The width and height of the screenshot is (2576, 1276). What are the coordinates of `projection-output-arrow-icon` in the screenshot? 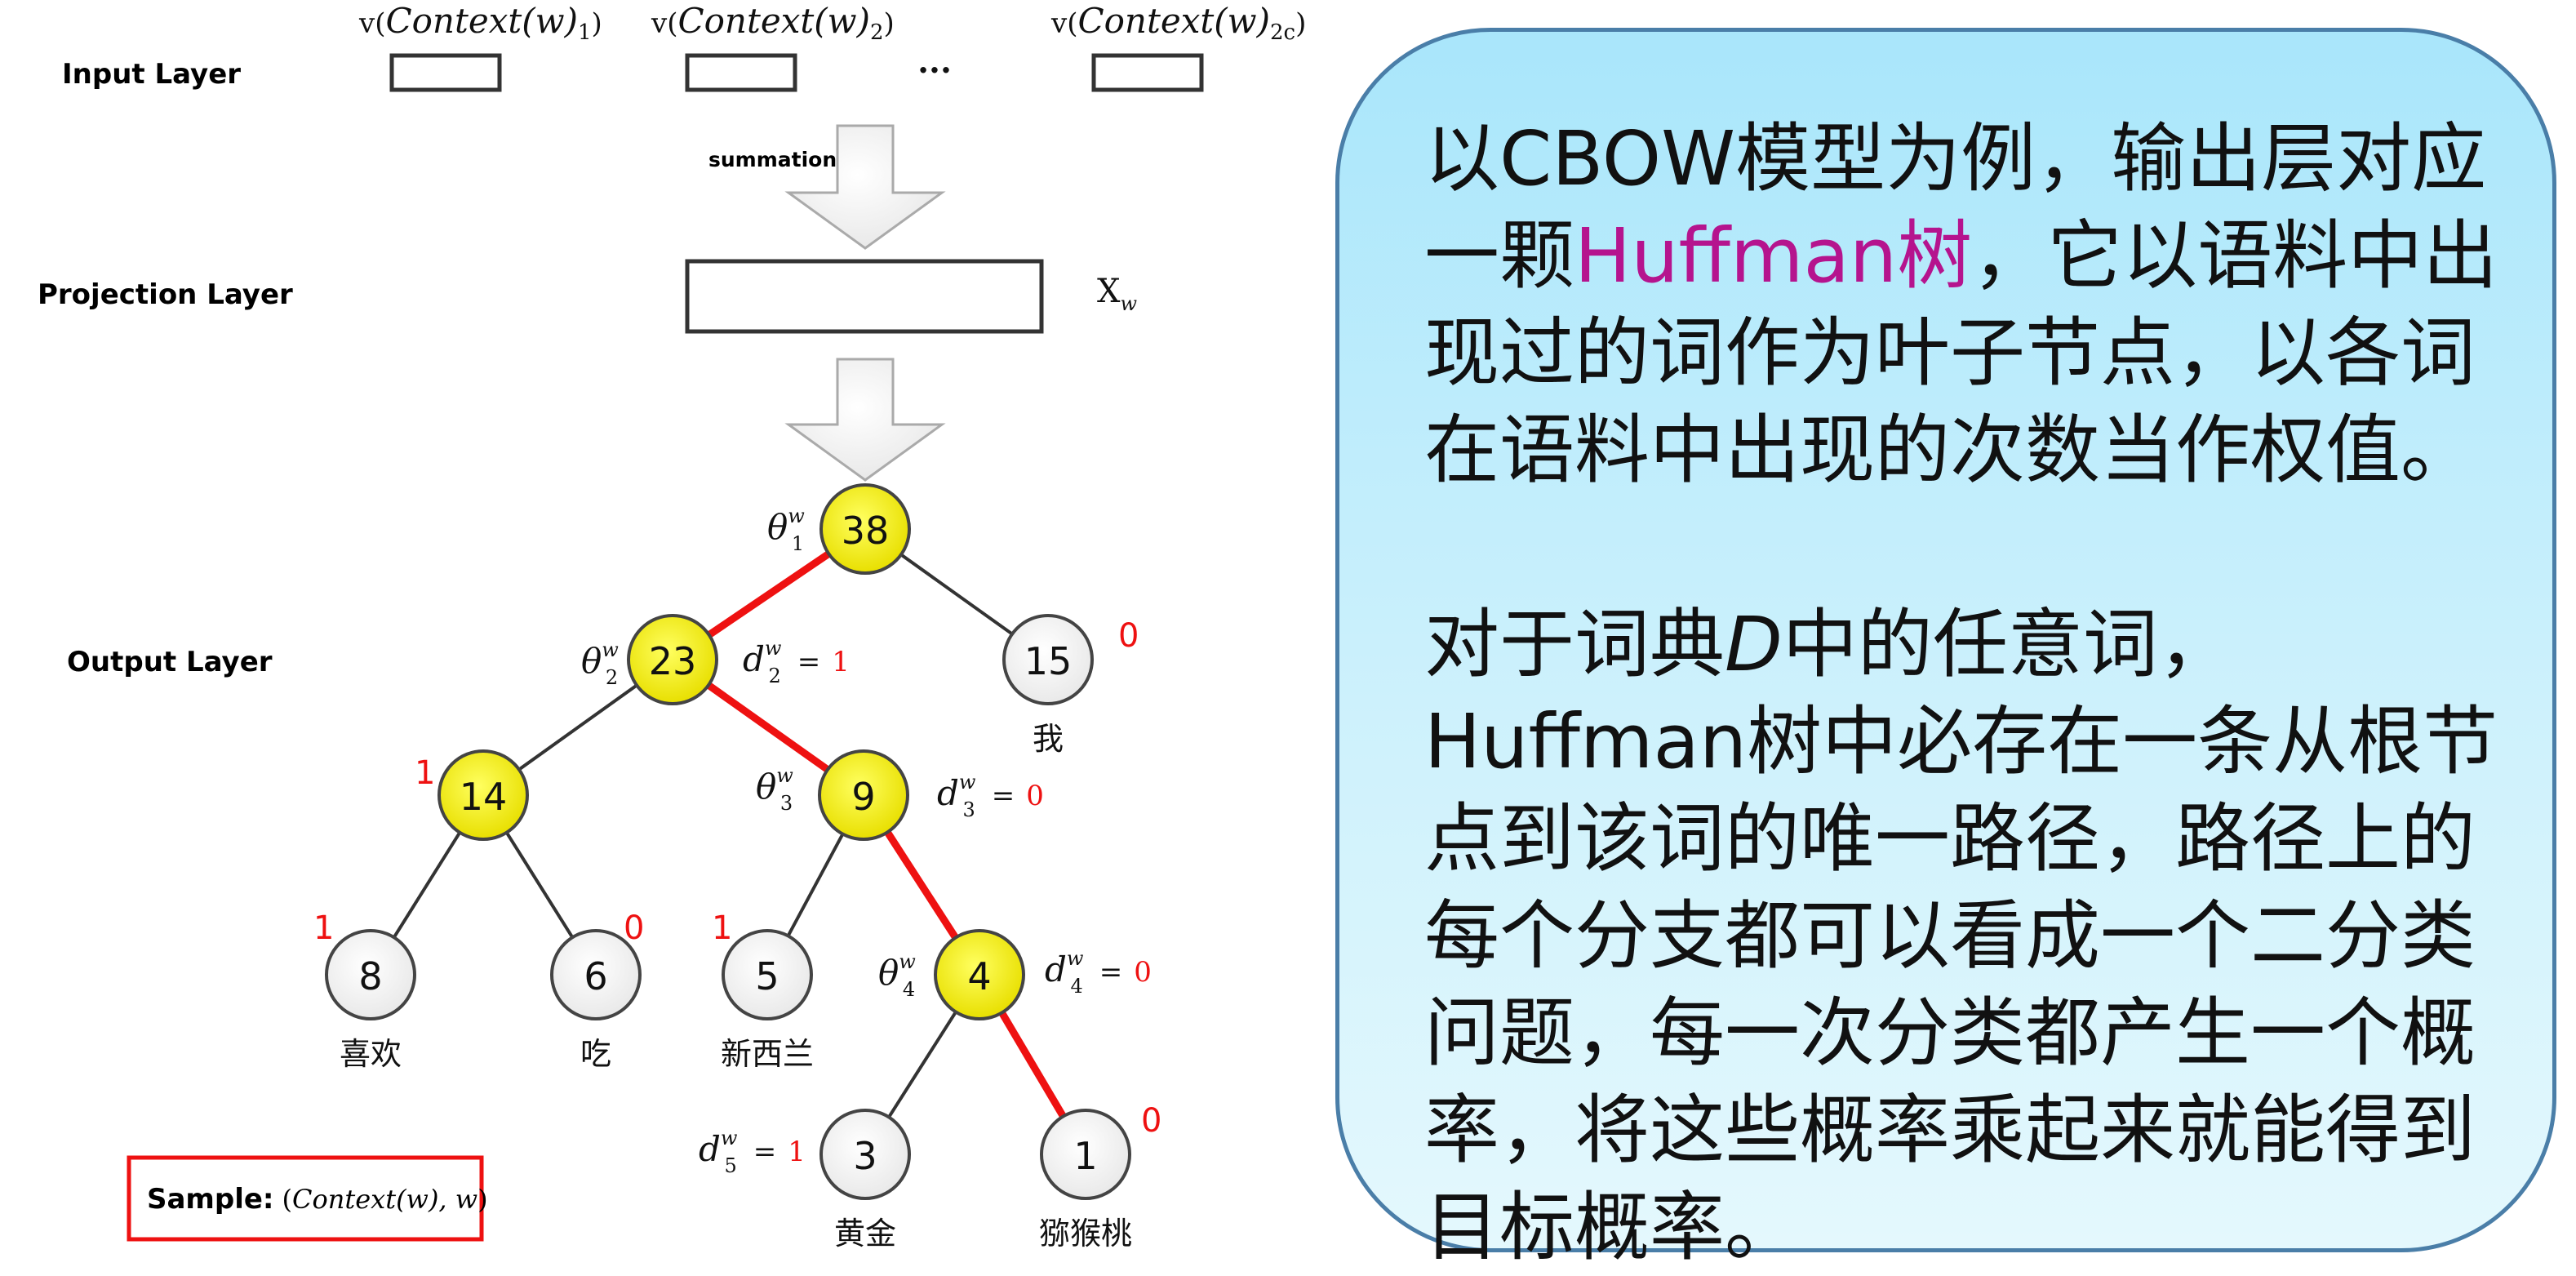 It's located at (865, 420).